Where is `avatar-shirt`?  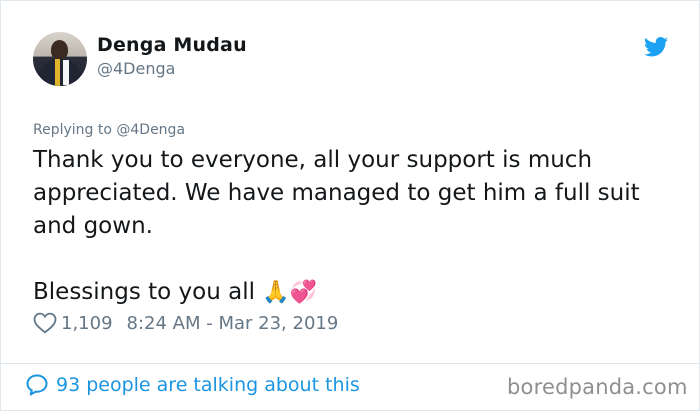
avatar-shirt is located at coordinates (66, 72).